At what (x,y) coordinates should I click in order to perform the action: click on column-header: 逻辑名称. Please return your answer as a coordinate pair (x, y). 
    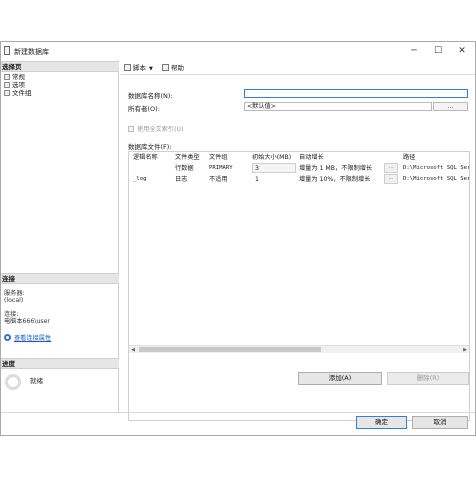
    Looking at the image, I should click on (145, 157).